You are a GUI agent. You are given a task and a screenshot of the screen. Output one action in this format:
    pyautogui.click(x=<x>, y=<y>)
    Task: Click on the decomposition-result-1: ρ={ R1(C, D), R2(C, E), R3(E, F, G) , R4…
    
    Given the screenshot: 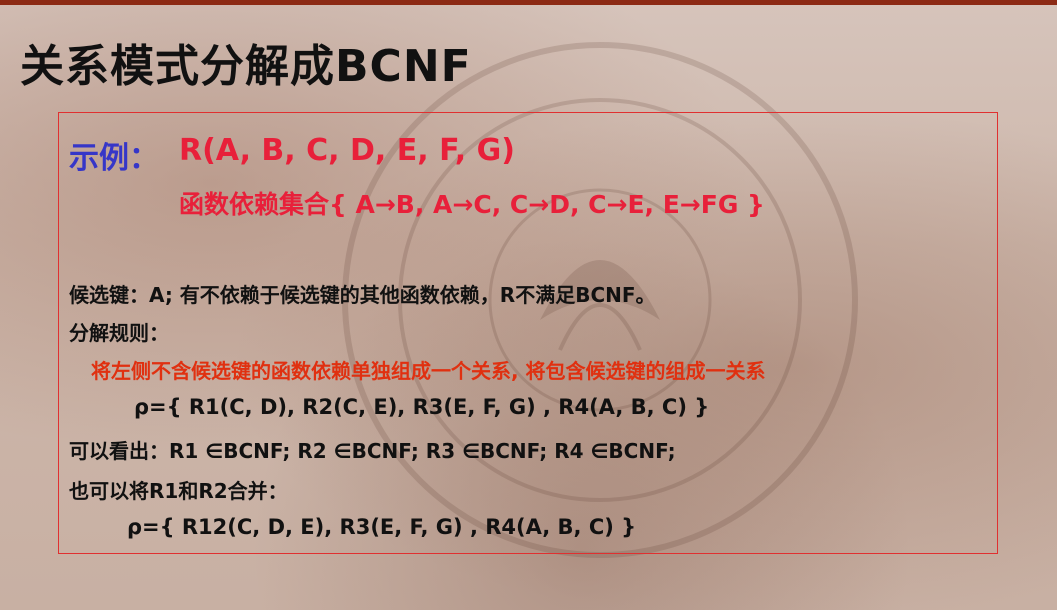 What is the action you would take?
    pyautogui.click(x=422, y=407)
    